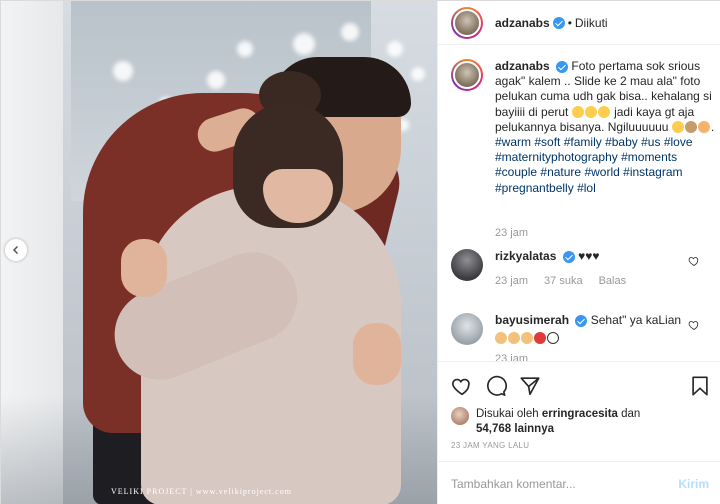  What do you see at coordinates (598, 81) in the screenshot?
I see `caption-line: agak" kalem .. Slide ke 2 mau ala" foto` at bounding box center [598, 81].